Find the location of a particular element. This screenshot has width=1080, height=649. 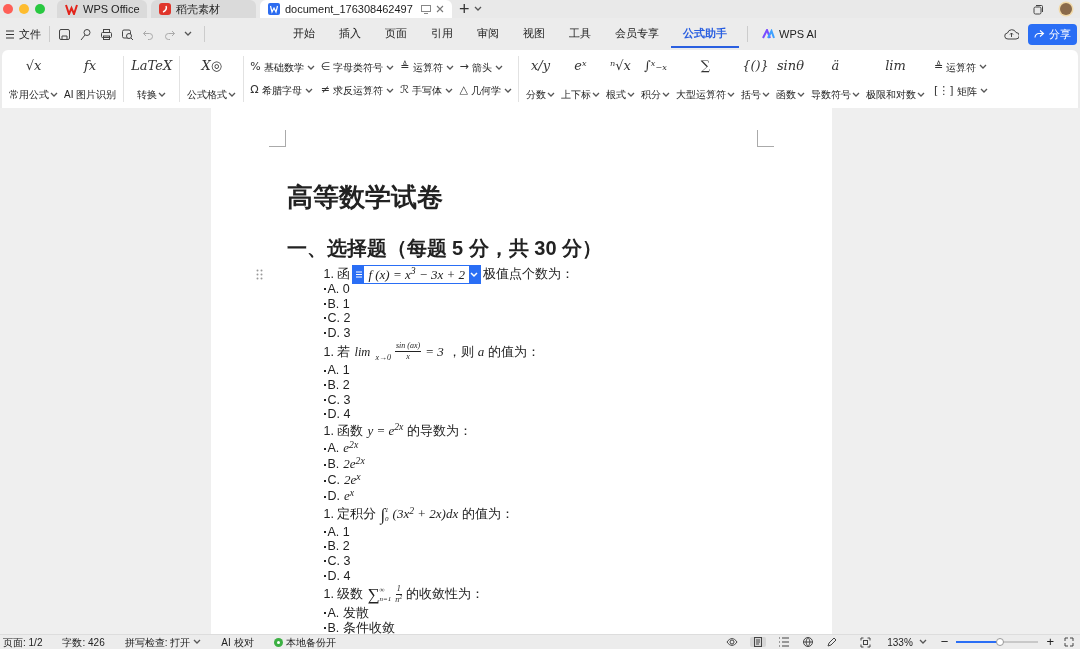

option-text: A. 发散 is located at coordinates (348, 613).